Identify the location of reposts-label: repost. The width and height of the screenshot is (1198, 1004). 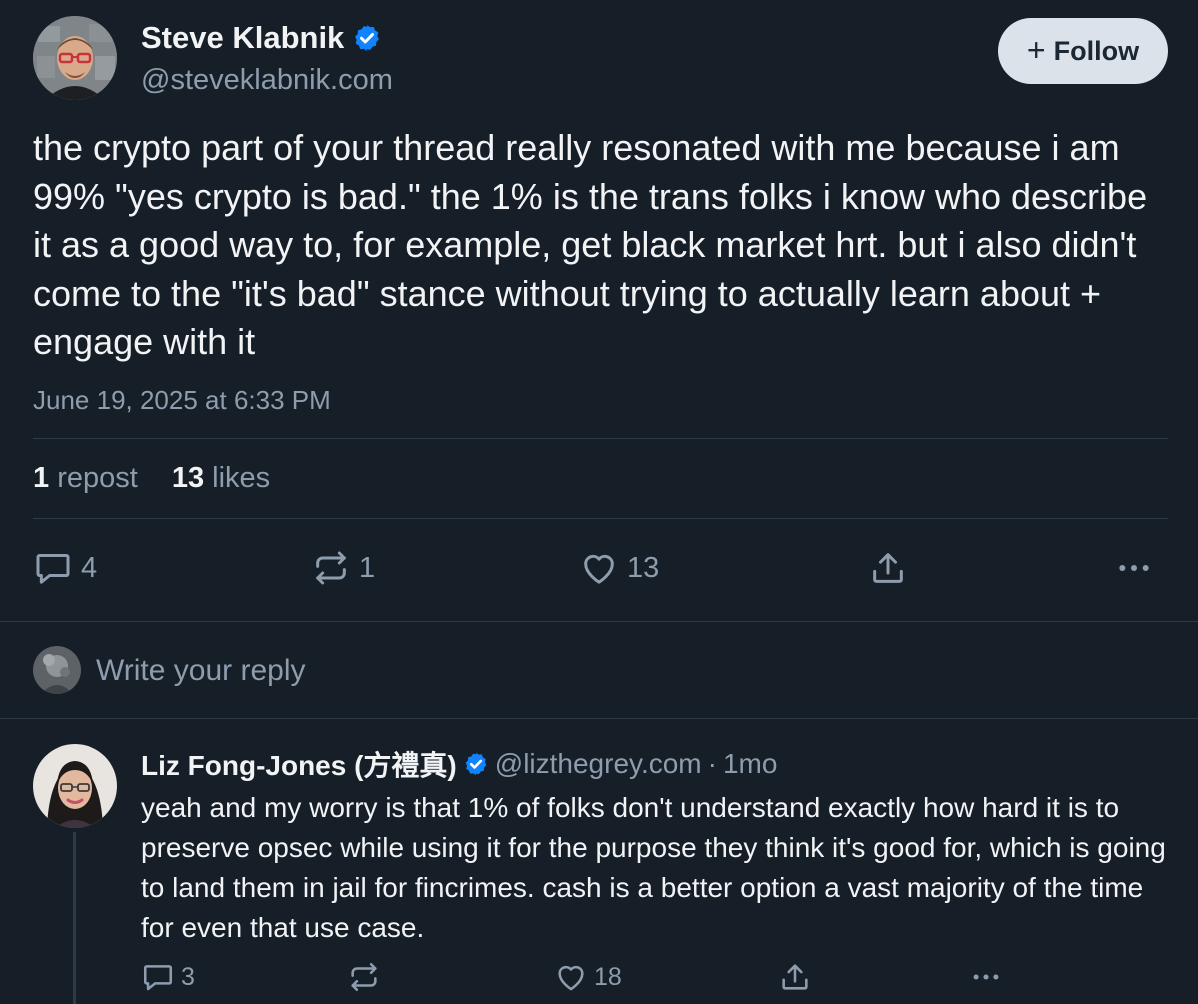
(97, 478).